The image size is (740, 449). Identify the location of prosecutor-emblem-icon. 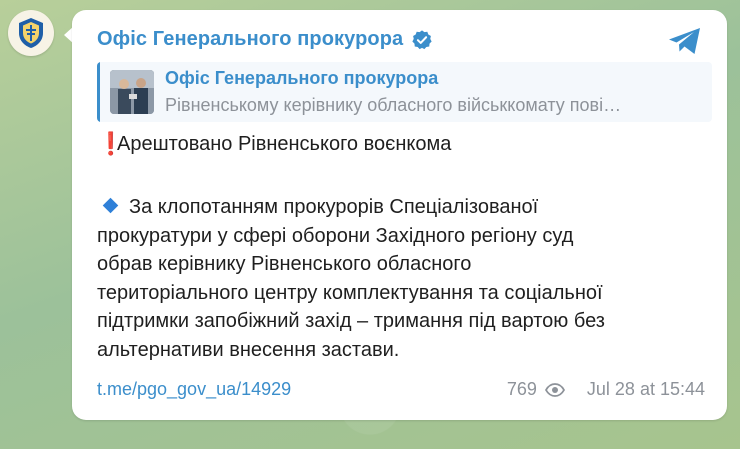
(31, 33).